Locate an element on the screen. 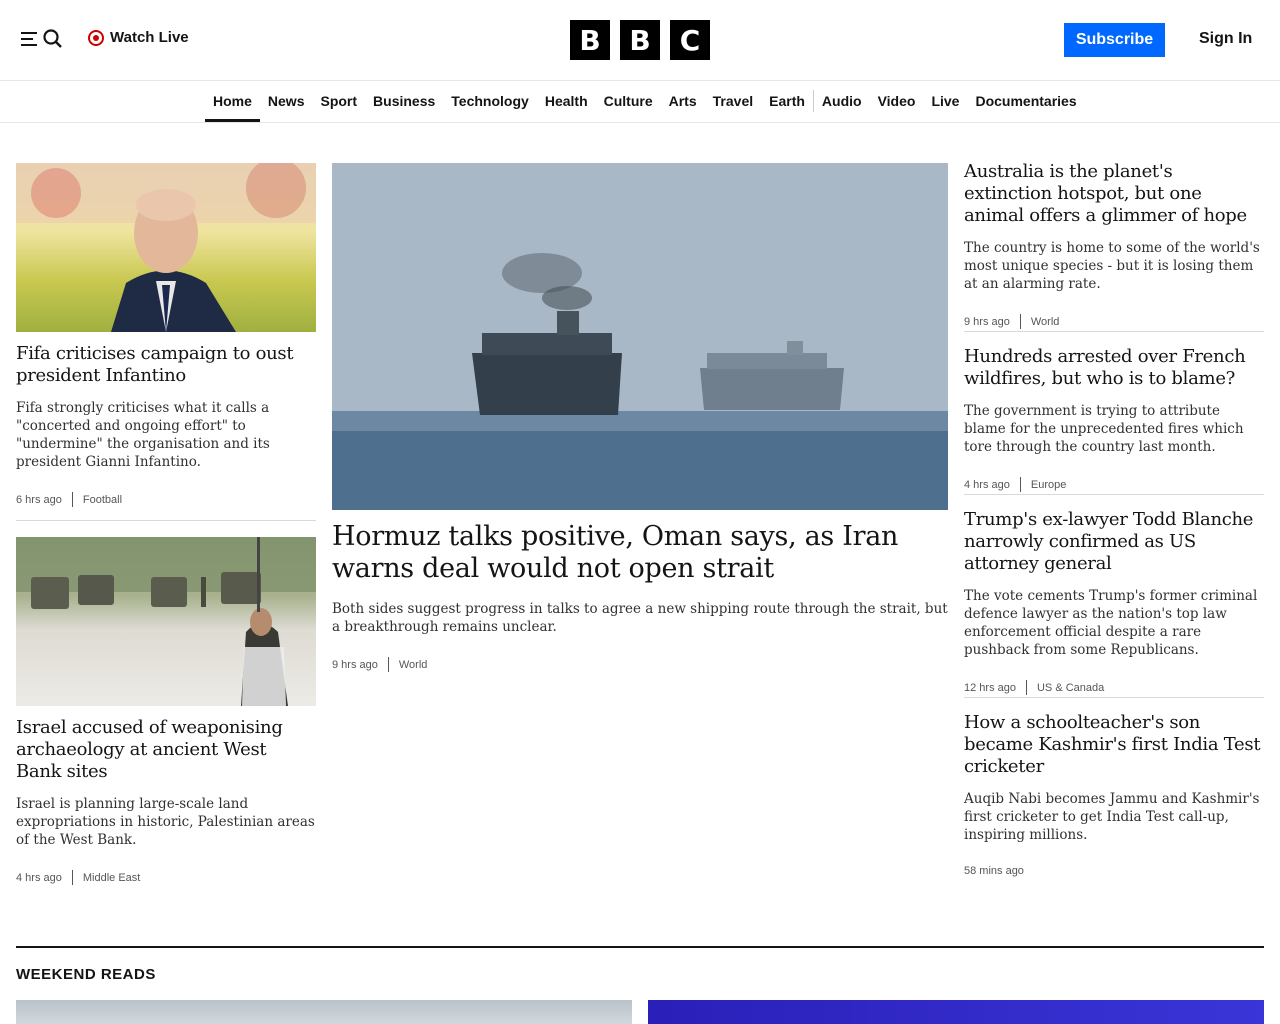  nav-item-travel: Travel is located at coordinates (733, 101).